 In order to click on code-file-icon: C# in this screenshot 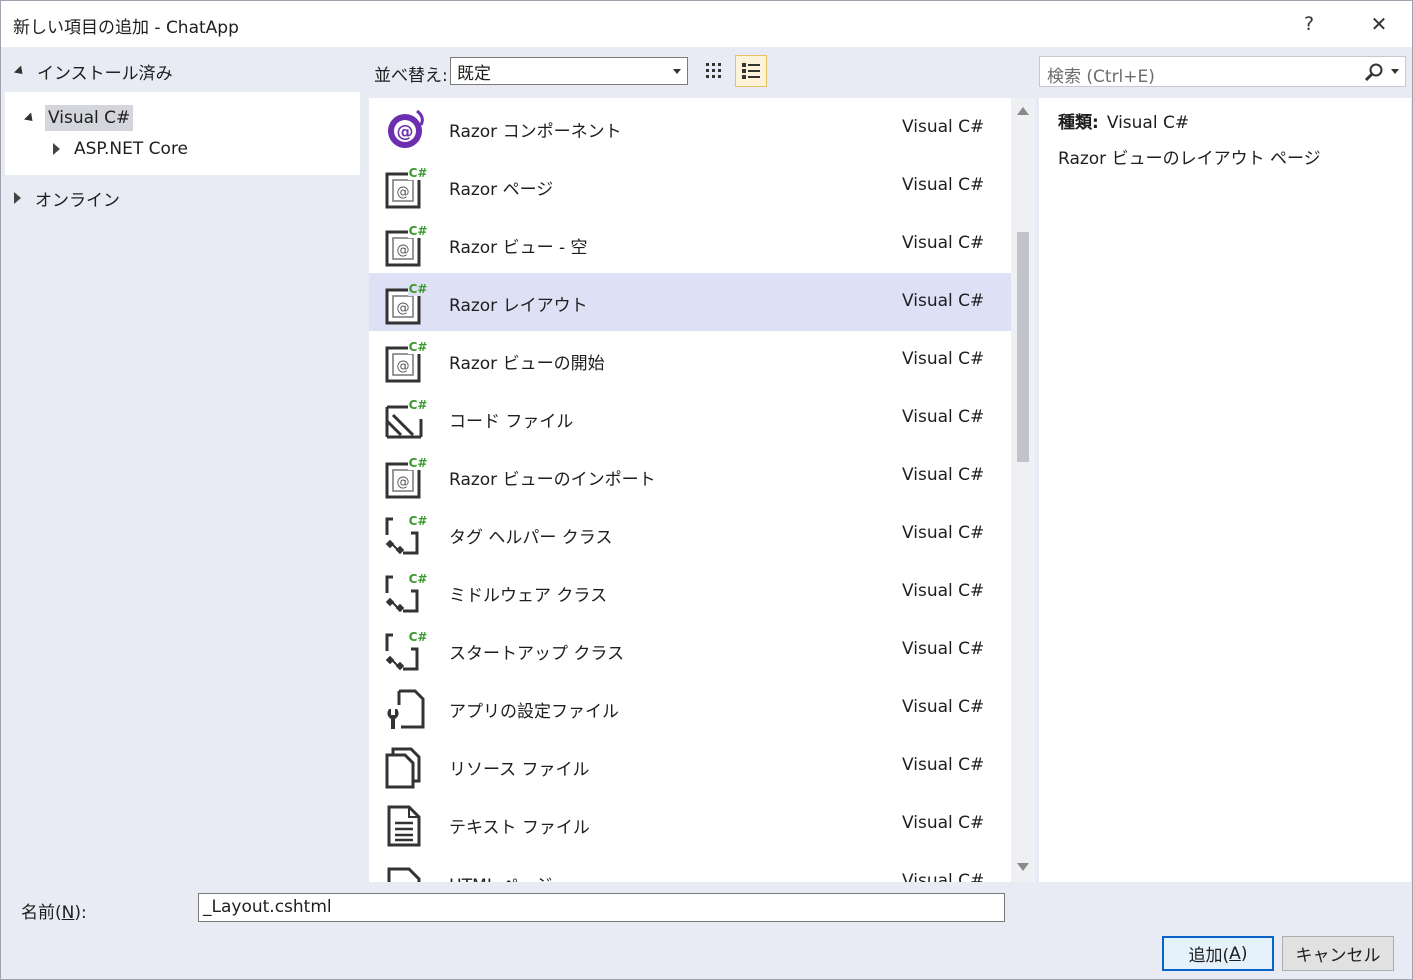, I will do `click(407, 418)`.